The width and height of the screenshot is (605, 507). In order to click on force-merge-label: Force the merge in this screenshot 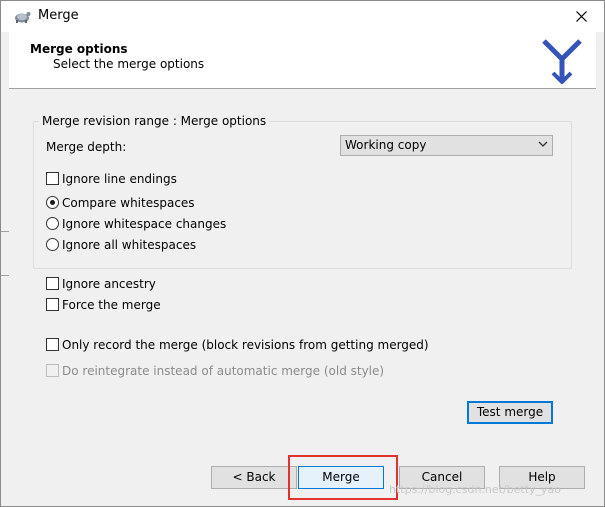, I will do `click(111, 305)`.